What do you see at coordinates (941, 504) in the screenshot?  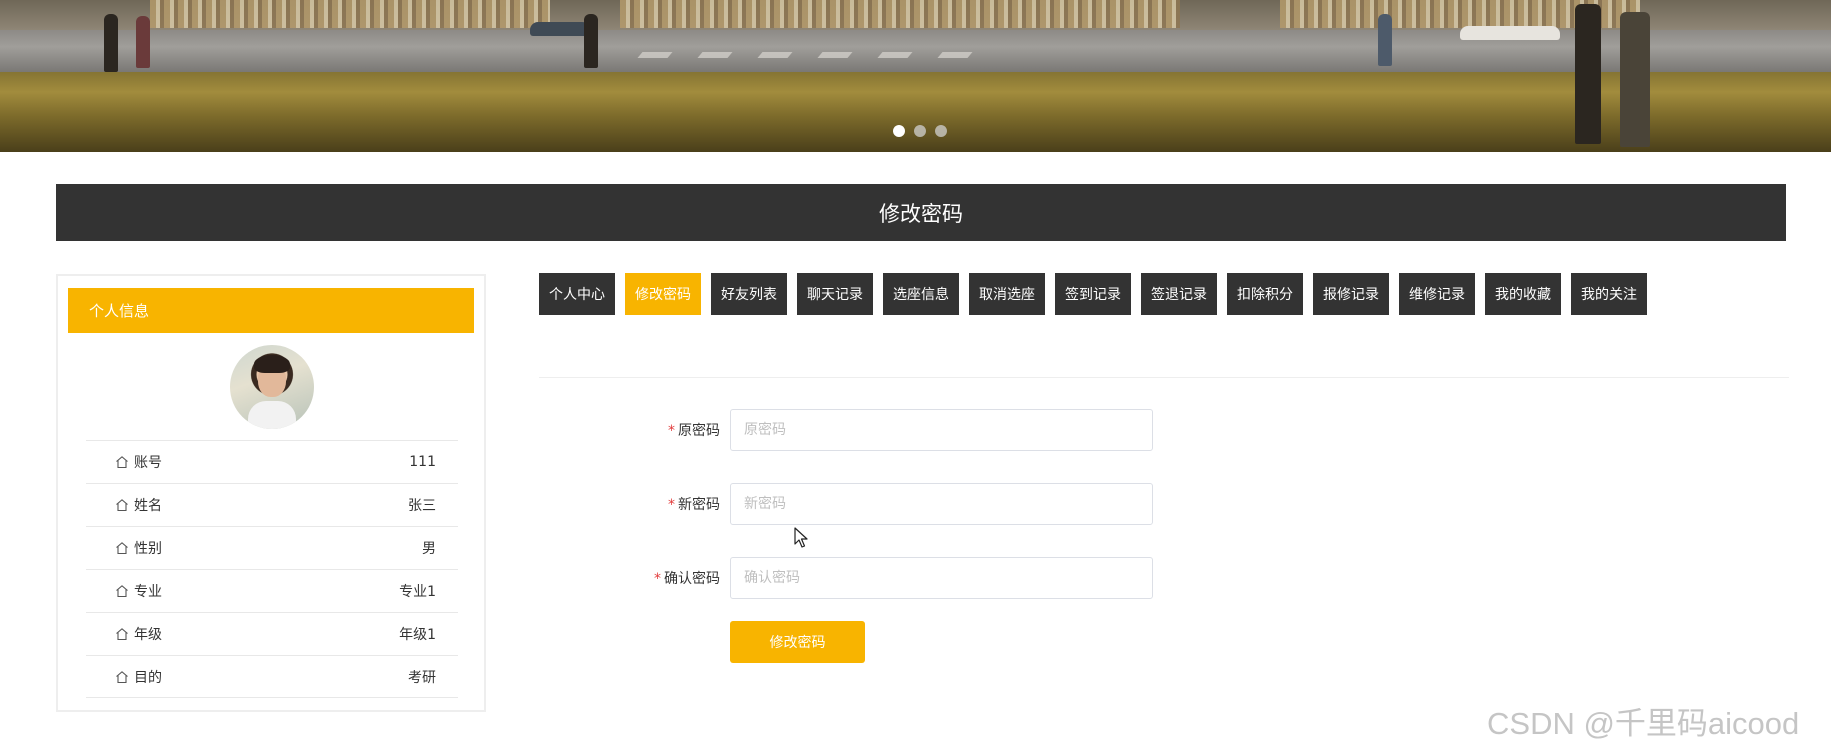 I see `new-password-input` at bounding box center [941, 504].